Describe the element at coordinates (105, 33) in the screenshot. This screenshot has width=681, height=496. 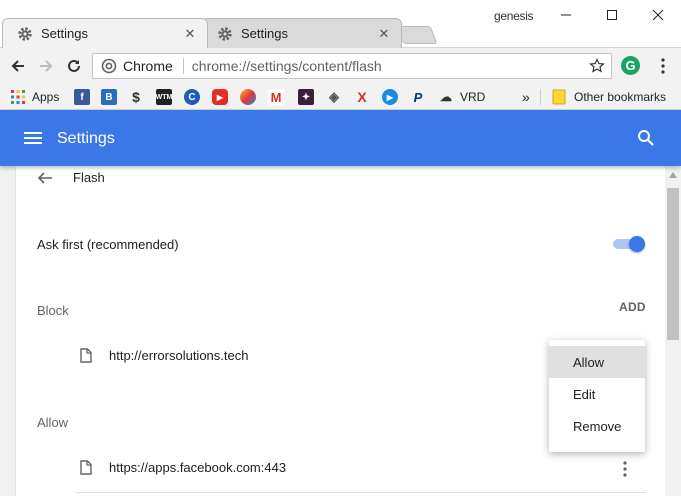
I see `tab-settings-active: Settings ✕` at that location.